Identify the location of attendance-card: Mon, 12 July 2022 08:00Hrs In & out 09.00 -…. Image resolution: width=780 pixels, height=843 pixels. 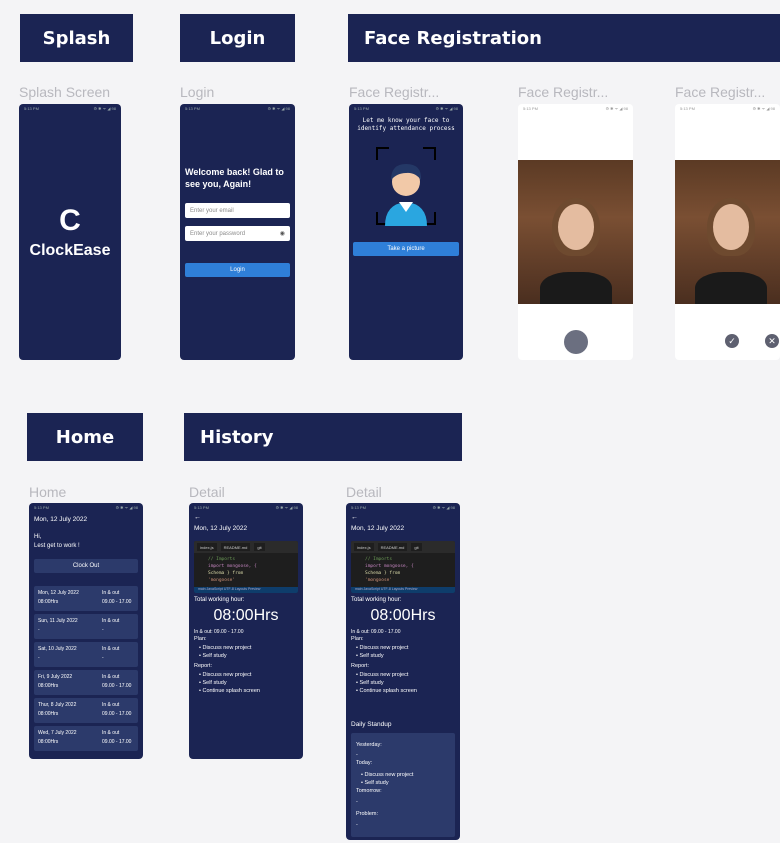
(86, 598).